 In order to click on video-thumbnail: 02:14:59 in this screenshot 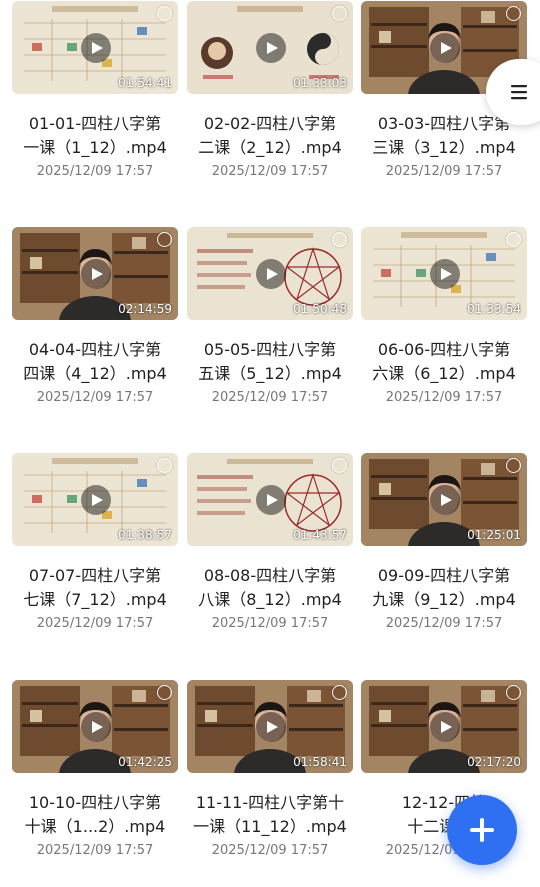, I will do `click(95, 273)`.